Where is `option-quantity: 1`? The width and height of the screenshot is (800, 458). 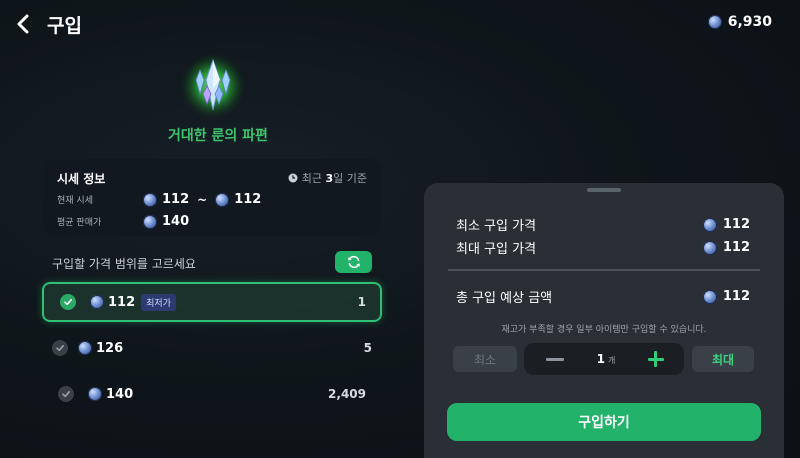 option-quantity: 1 is located at coordinates (361, 302).